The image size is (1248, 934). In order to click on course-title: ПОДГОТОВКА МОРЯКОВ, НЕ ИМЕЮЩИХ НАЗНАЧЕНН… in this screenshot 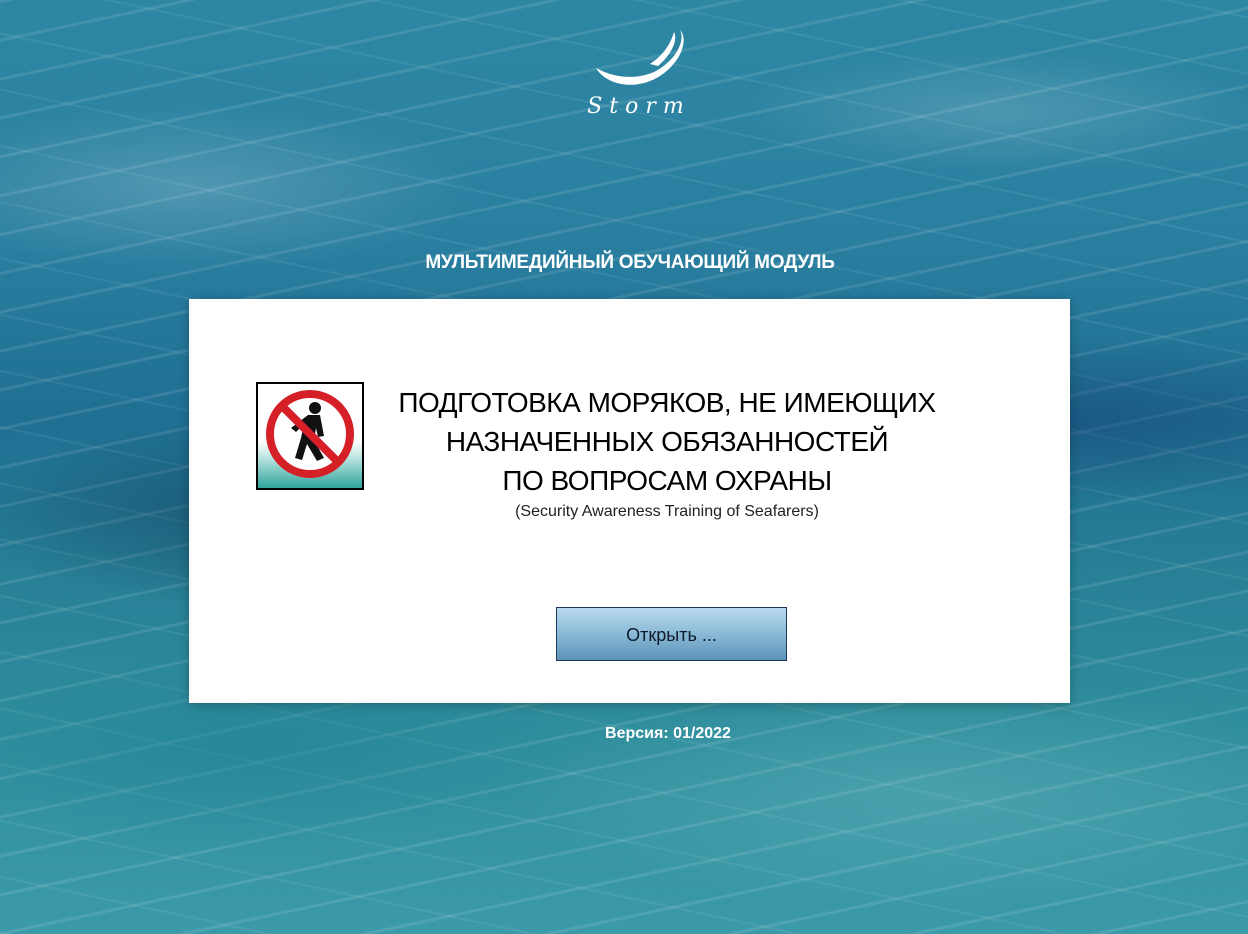, I will do `click(667, 441)`.